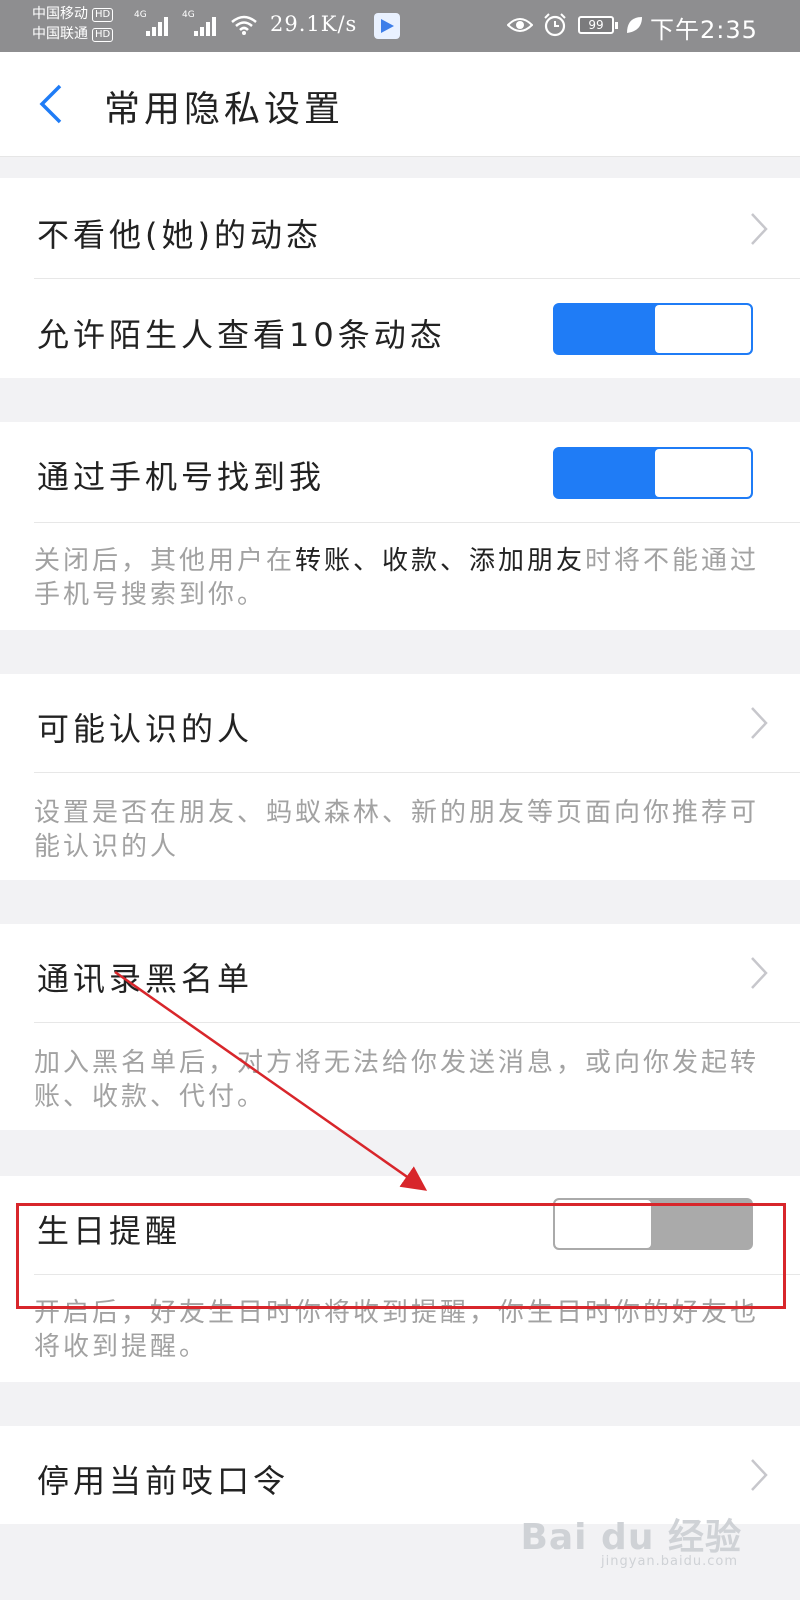 The image size is (800, 1600). I want to click on clock: 下午2:35, so click(704, 30).